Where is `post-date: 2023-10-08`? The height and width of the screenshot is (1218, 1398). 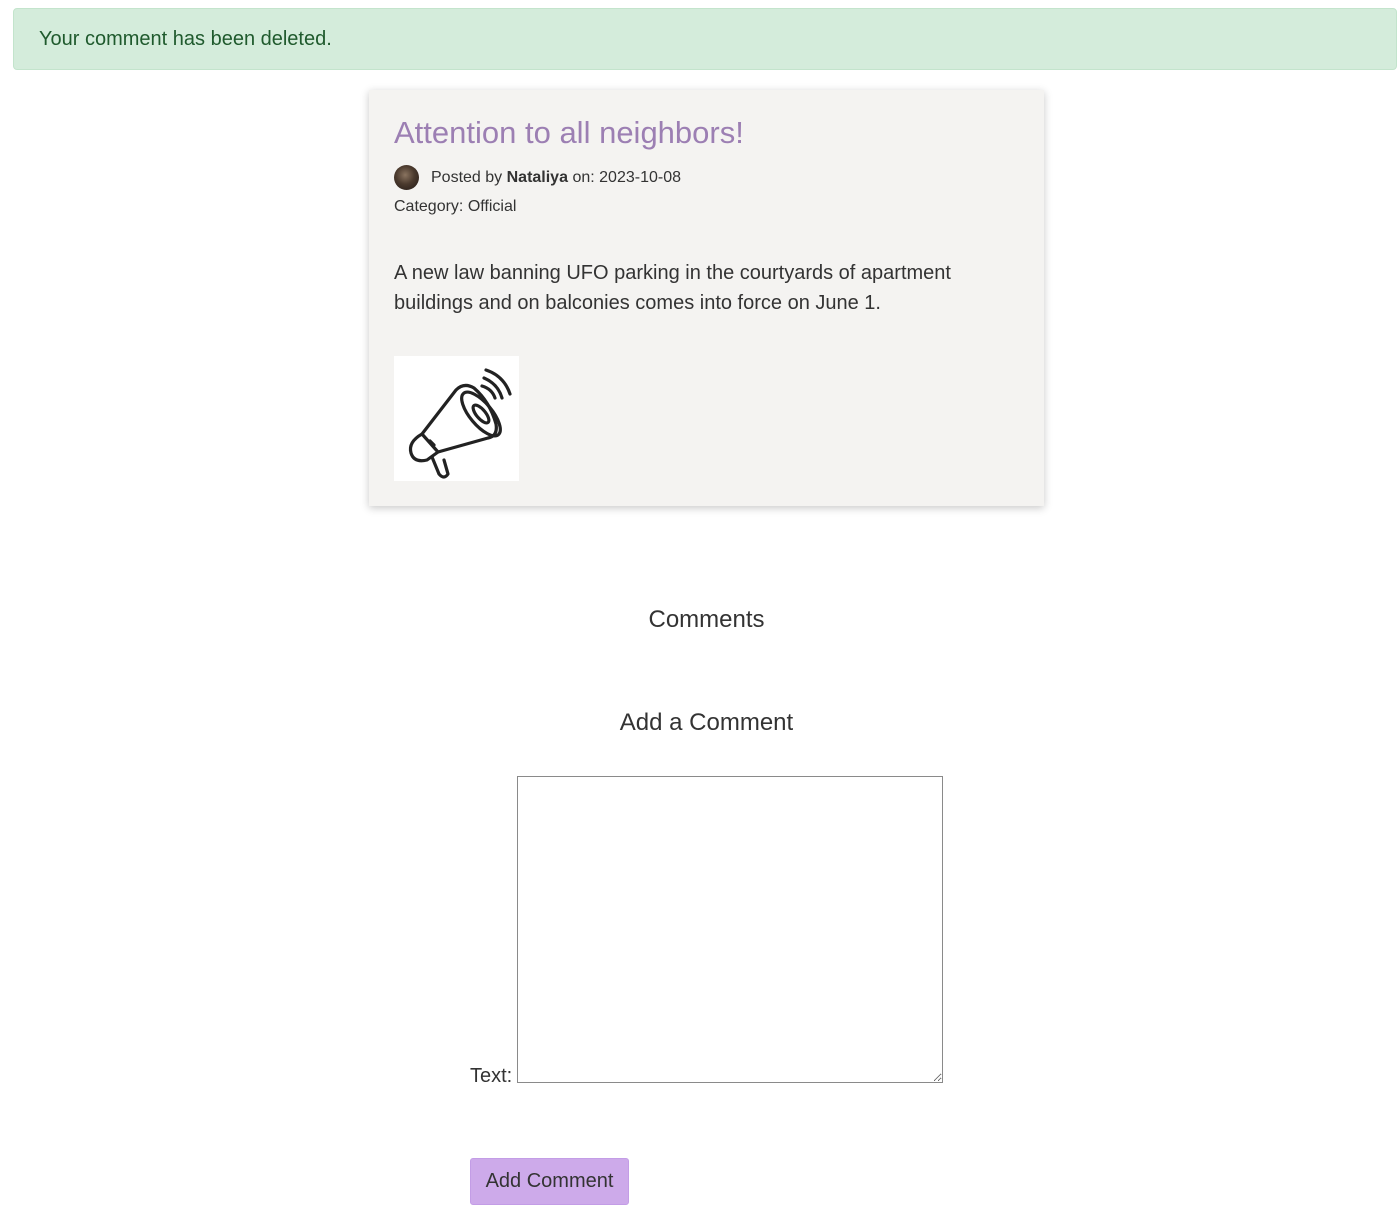
post-date: 2023-10-08 is located at coordinates (640, 177).